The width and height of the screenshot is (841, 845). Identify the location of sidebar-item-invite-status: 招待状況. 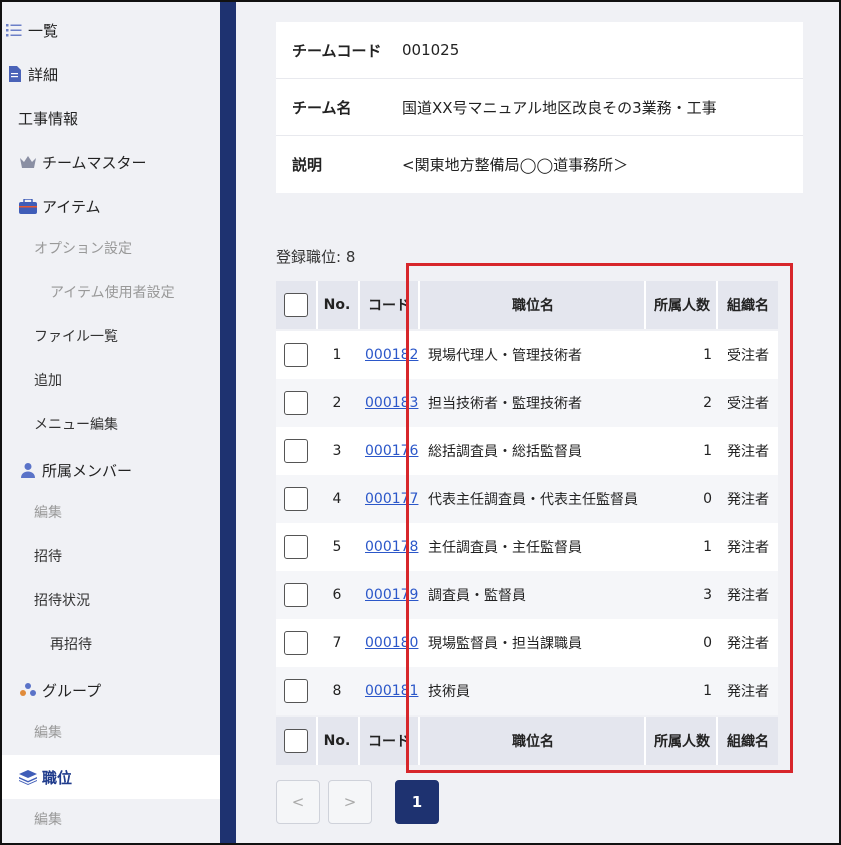
(111, 600).